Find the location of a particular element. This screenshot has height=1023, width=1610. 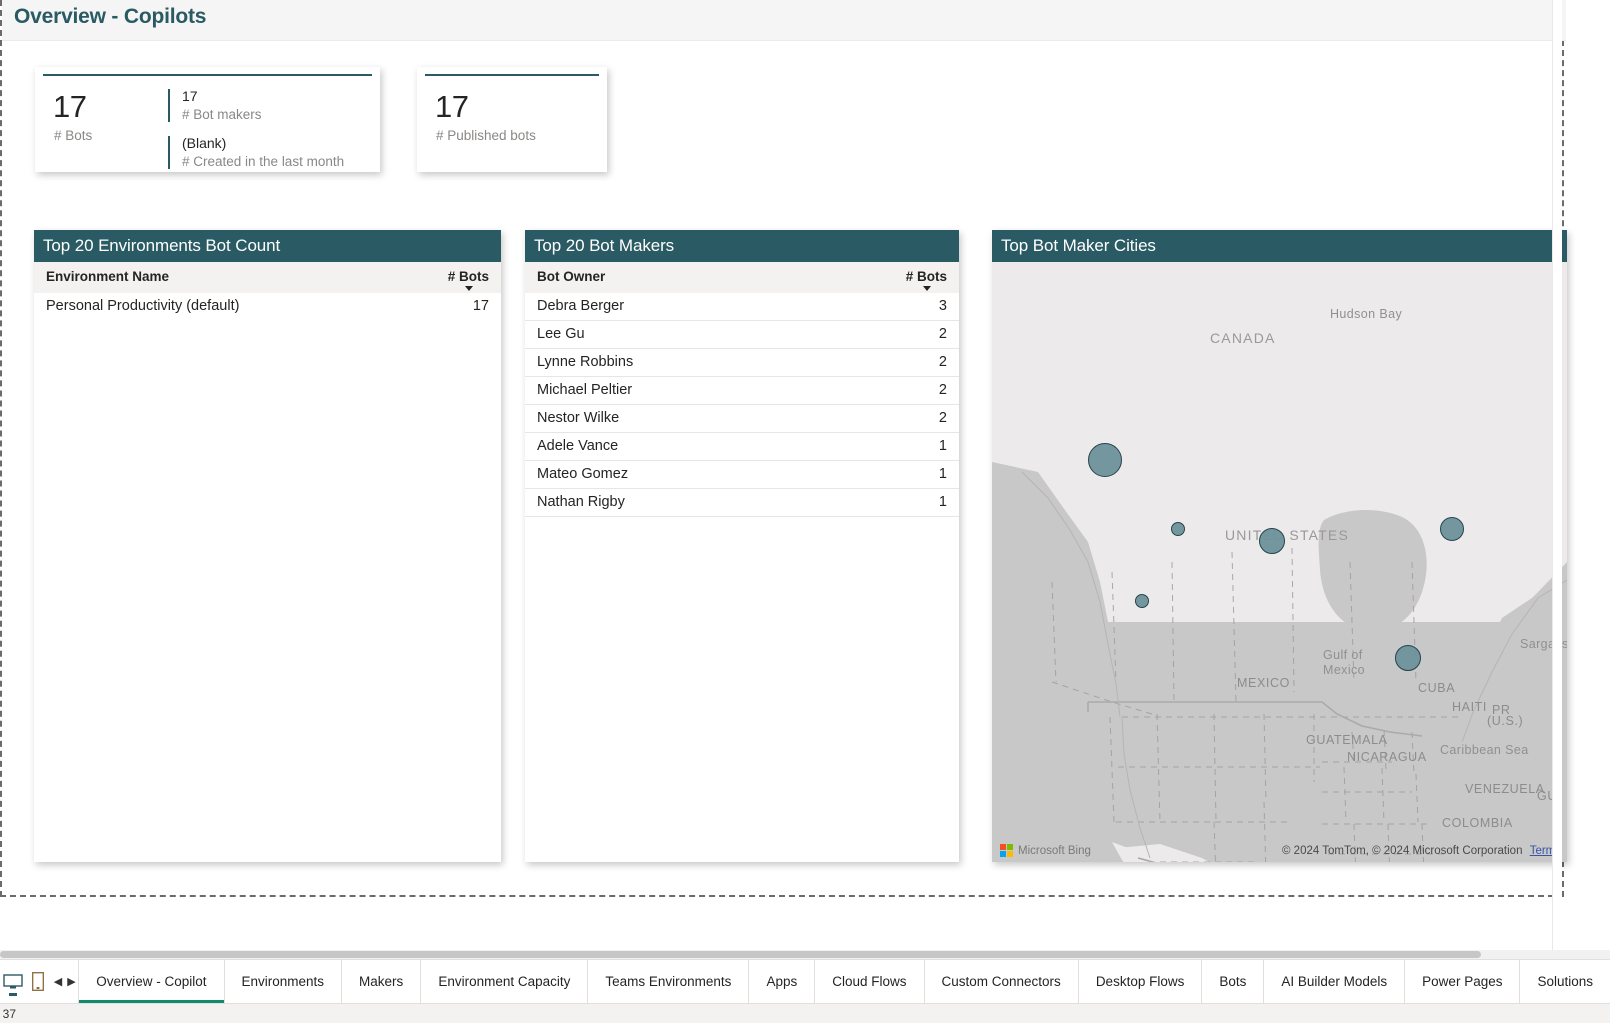

tab-label: Apps is located at coordinates (782, 981).